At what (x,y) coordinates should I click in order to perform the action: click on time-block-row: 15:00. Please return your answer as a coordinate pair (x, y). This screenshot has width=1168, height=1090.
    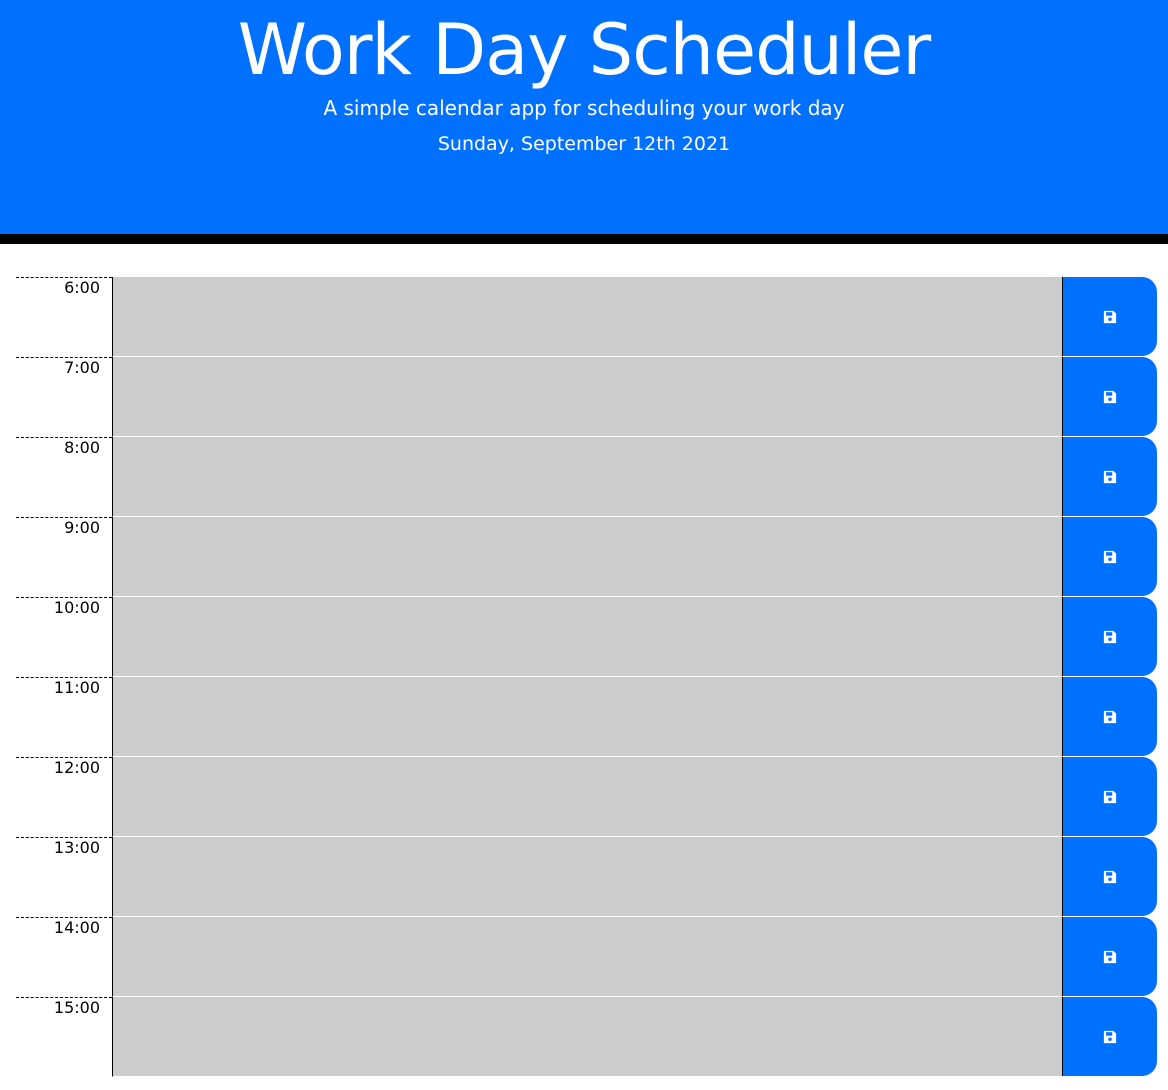
    Looking at the image, I should click on (586, 1037).